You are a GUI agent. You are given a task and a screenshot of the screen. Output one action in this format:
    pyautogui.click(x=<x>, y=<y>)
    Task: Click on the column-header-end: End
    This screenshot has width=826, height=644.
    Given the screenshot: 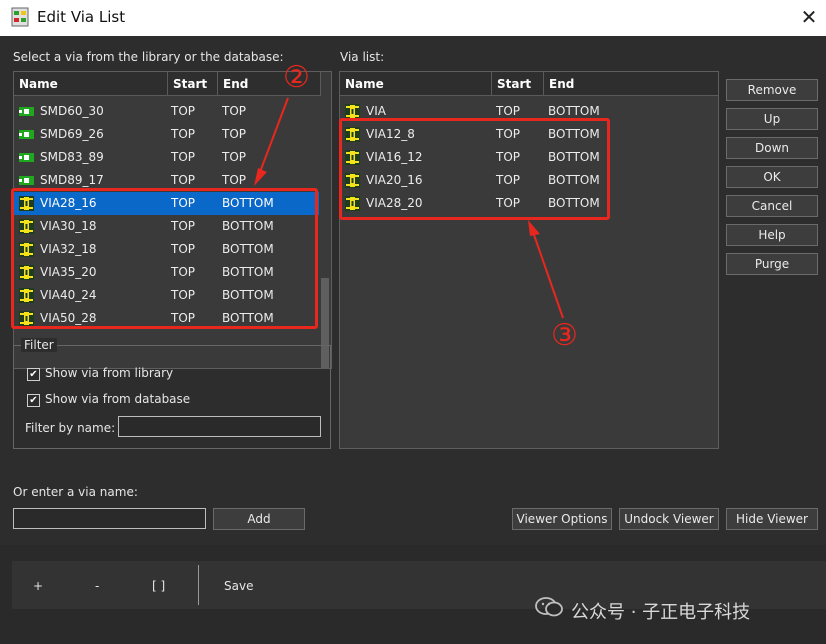 What is the action you would take?
    pyautogui.click(x=631, y=84)
    